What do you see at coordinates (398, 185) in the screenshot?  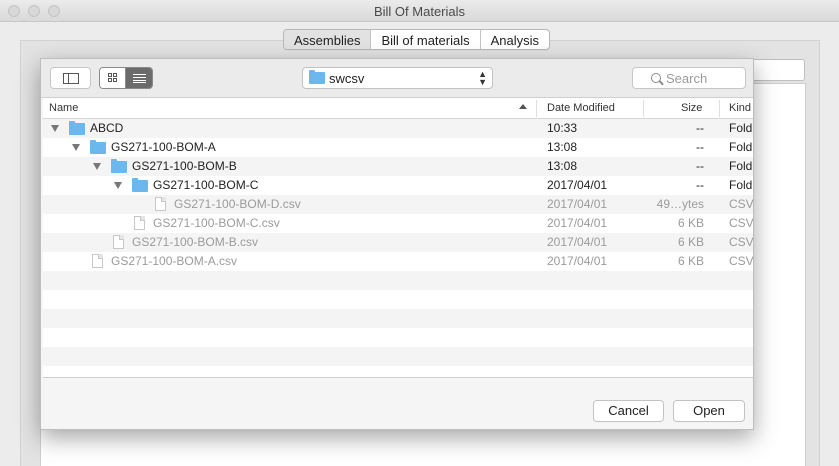 I see `list-item: GS271-100-BOM-C 2017/04/01 -- Fold` at bounding box center [398, 185].